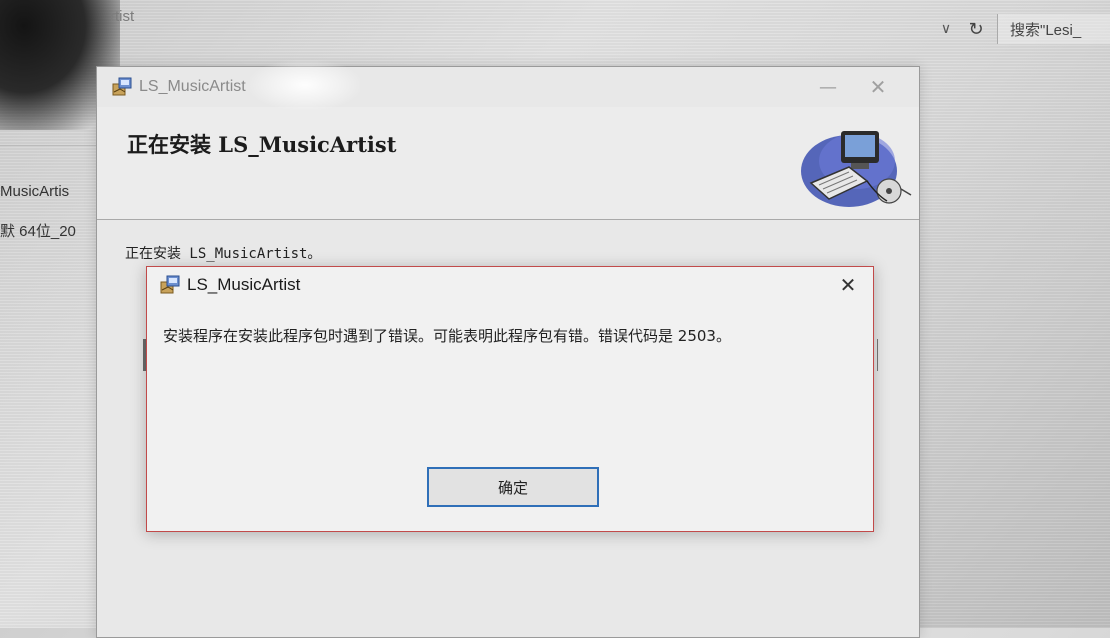 The width and height of the screenshot is (1110, 638). Describe the element at coordinates (447, 336) in the screenshot. I see `error-message: 安装程序在安装此程序包时遇到了错误。可能表明此程序包有错。错误代码是 2503。` at that location.